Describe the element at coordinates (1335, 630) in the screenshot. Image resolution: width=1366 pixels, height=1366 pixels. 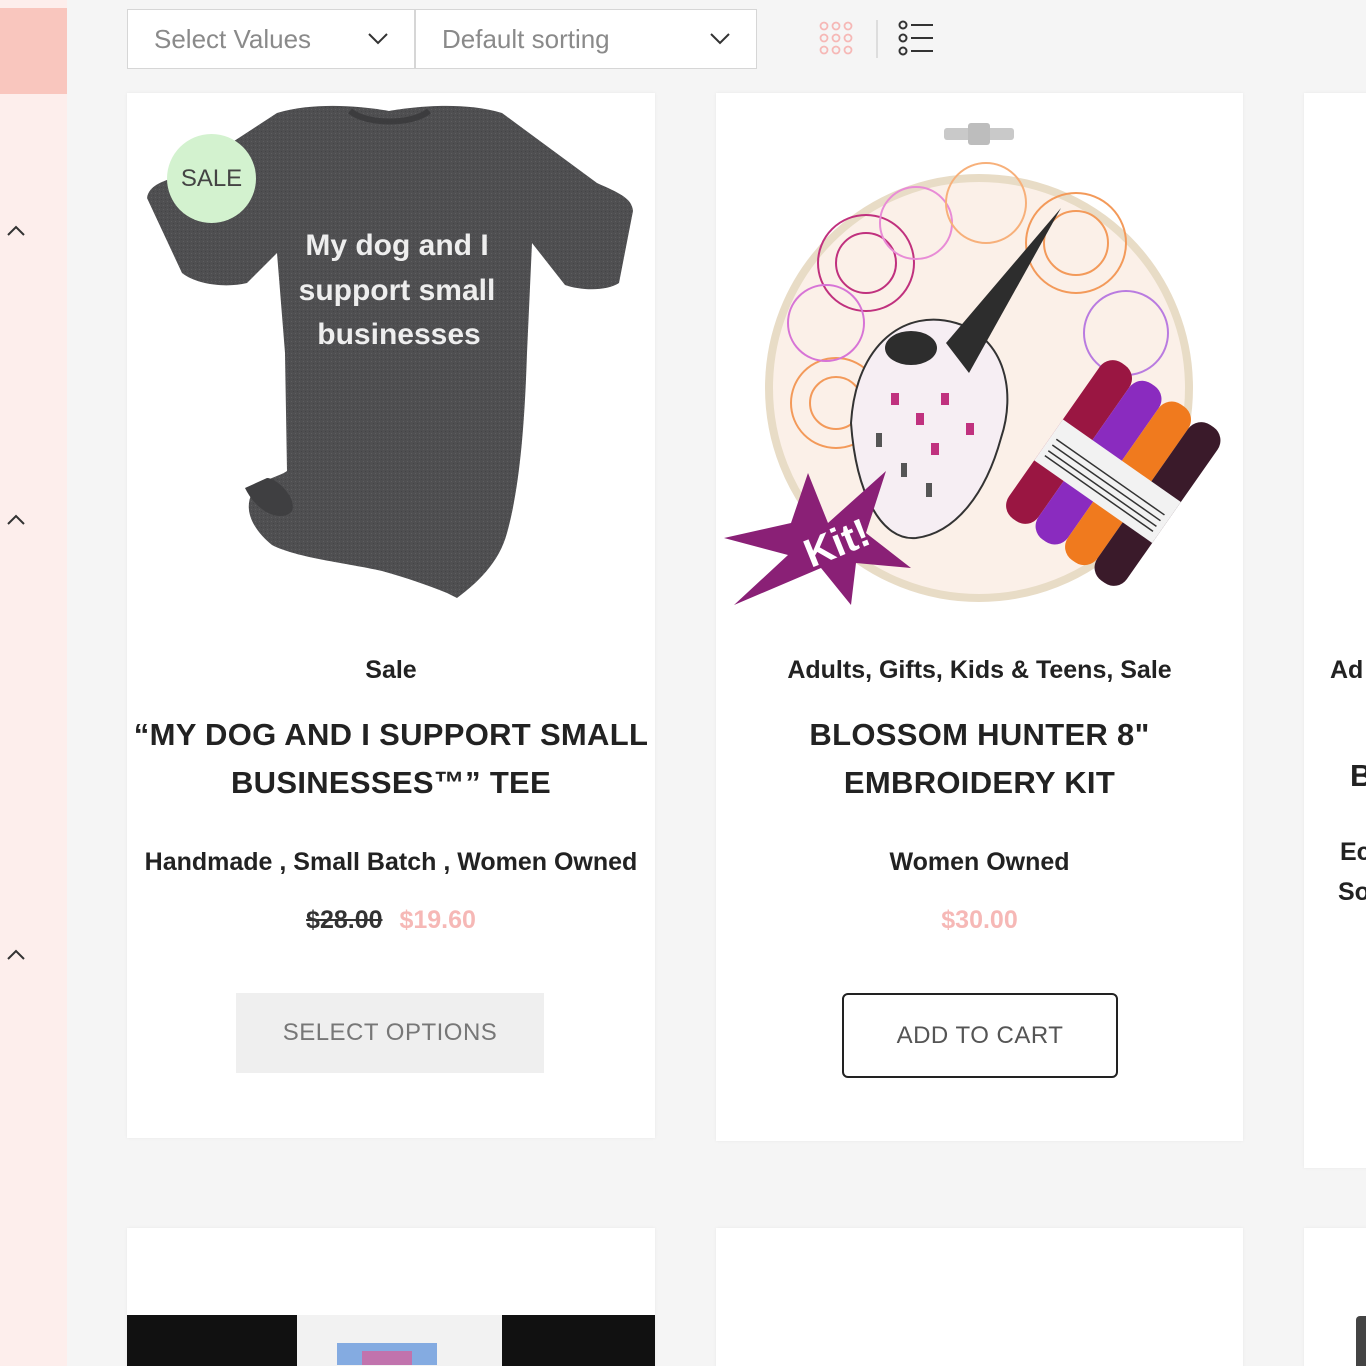
I see `product-card: Ad B Ec So` at that location.